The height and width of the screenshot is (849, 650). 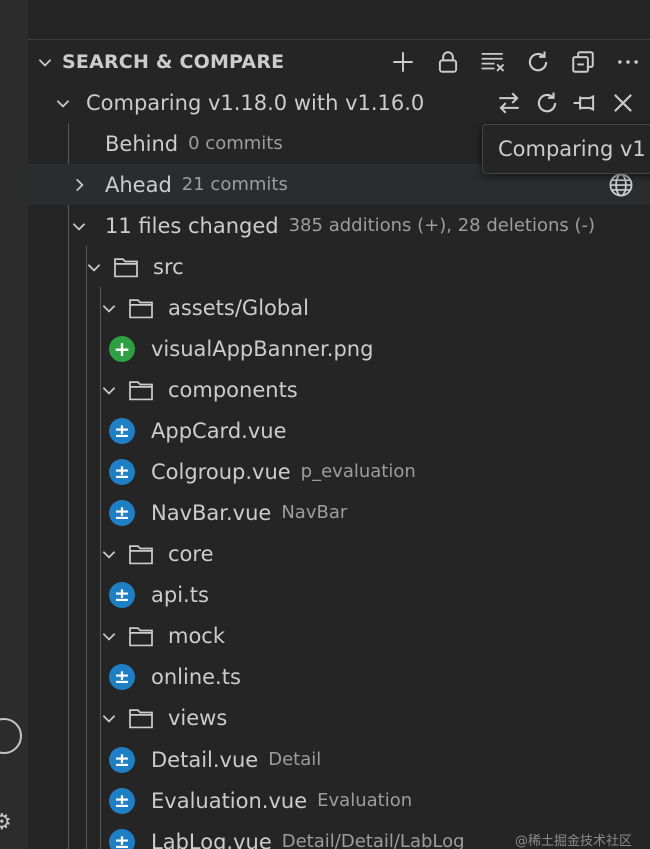 What do you see at coordinates (339, 635) in the screenshot?
I see `tree-folder-mock: mock` at bounding box center [339, 635].